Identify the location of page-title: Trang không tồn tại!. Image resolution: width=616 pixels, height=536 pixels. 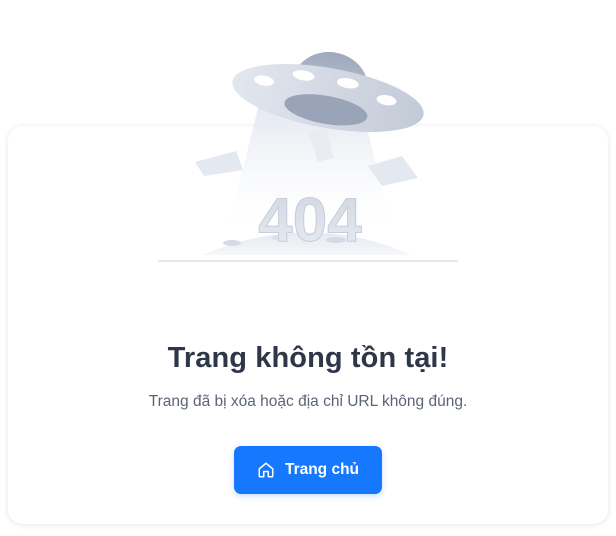
(308, 358).